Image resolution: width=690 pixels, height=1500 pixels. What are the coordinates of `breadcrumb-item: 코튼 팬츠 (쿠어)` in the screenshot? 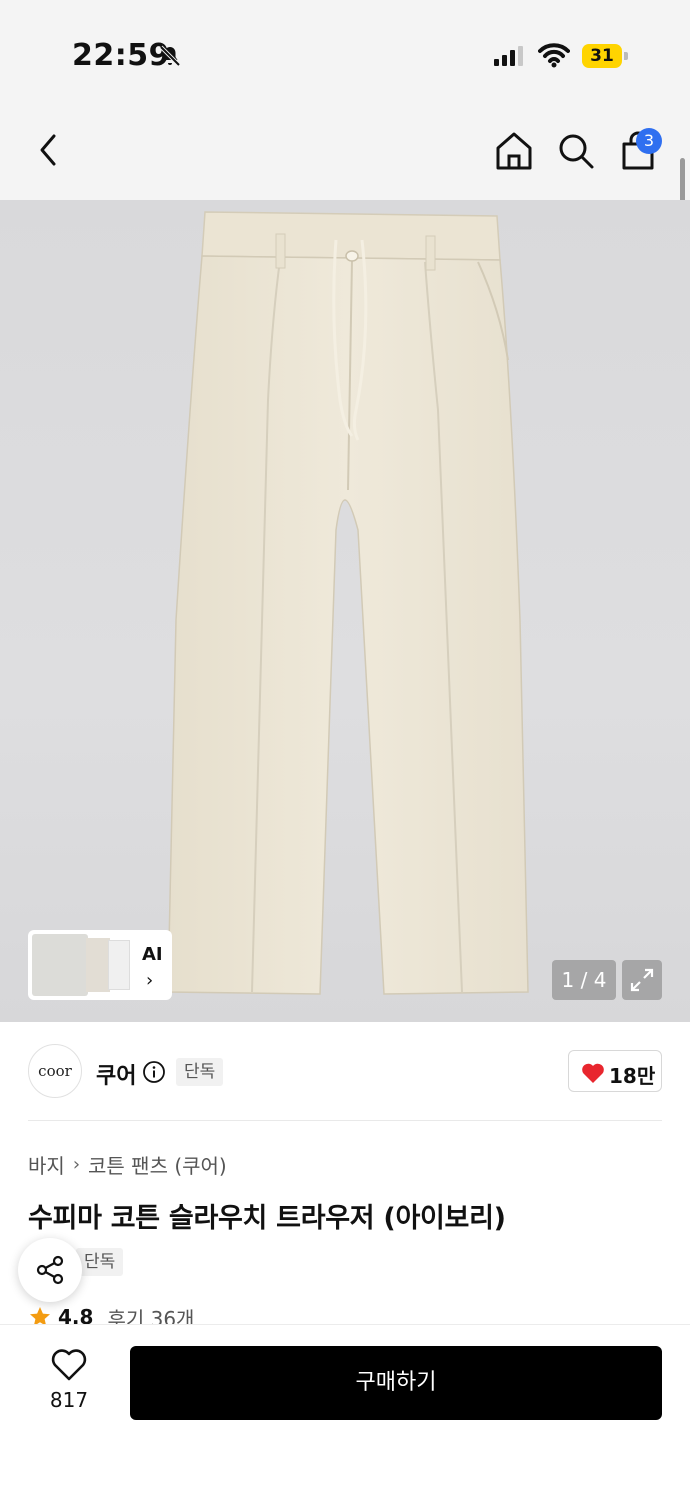 It's located at (157, 1164).